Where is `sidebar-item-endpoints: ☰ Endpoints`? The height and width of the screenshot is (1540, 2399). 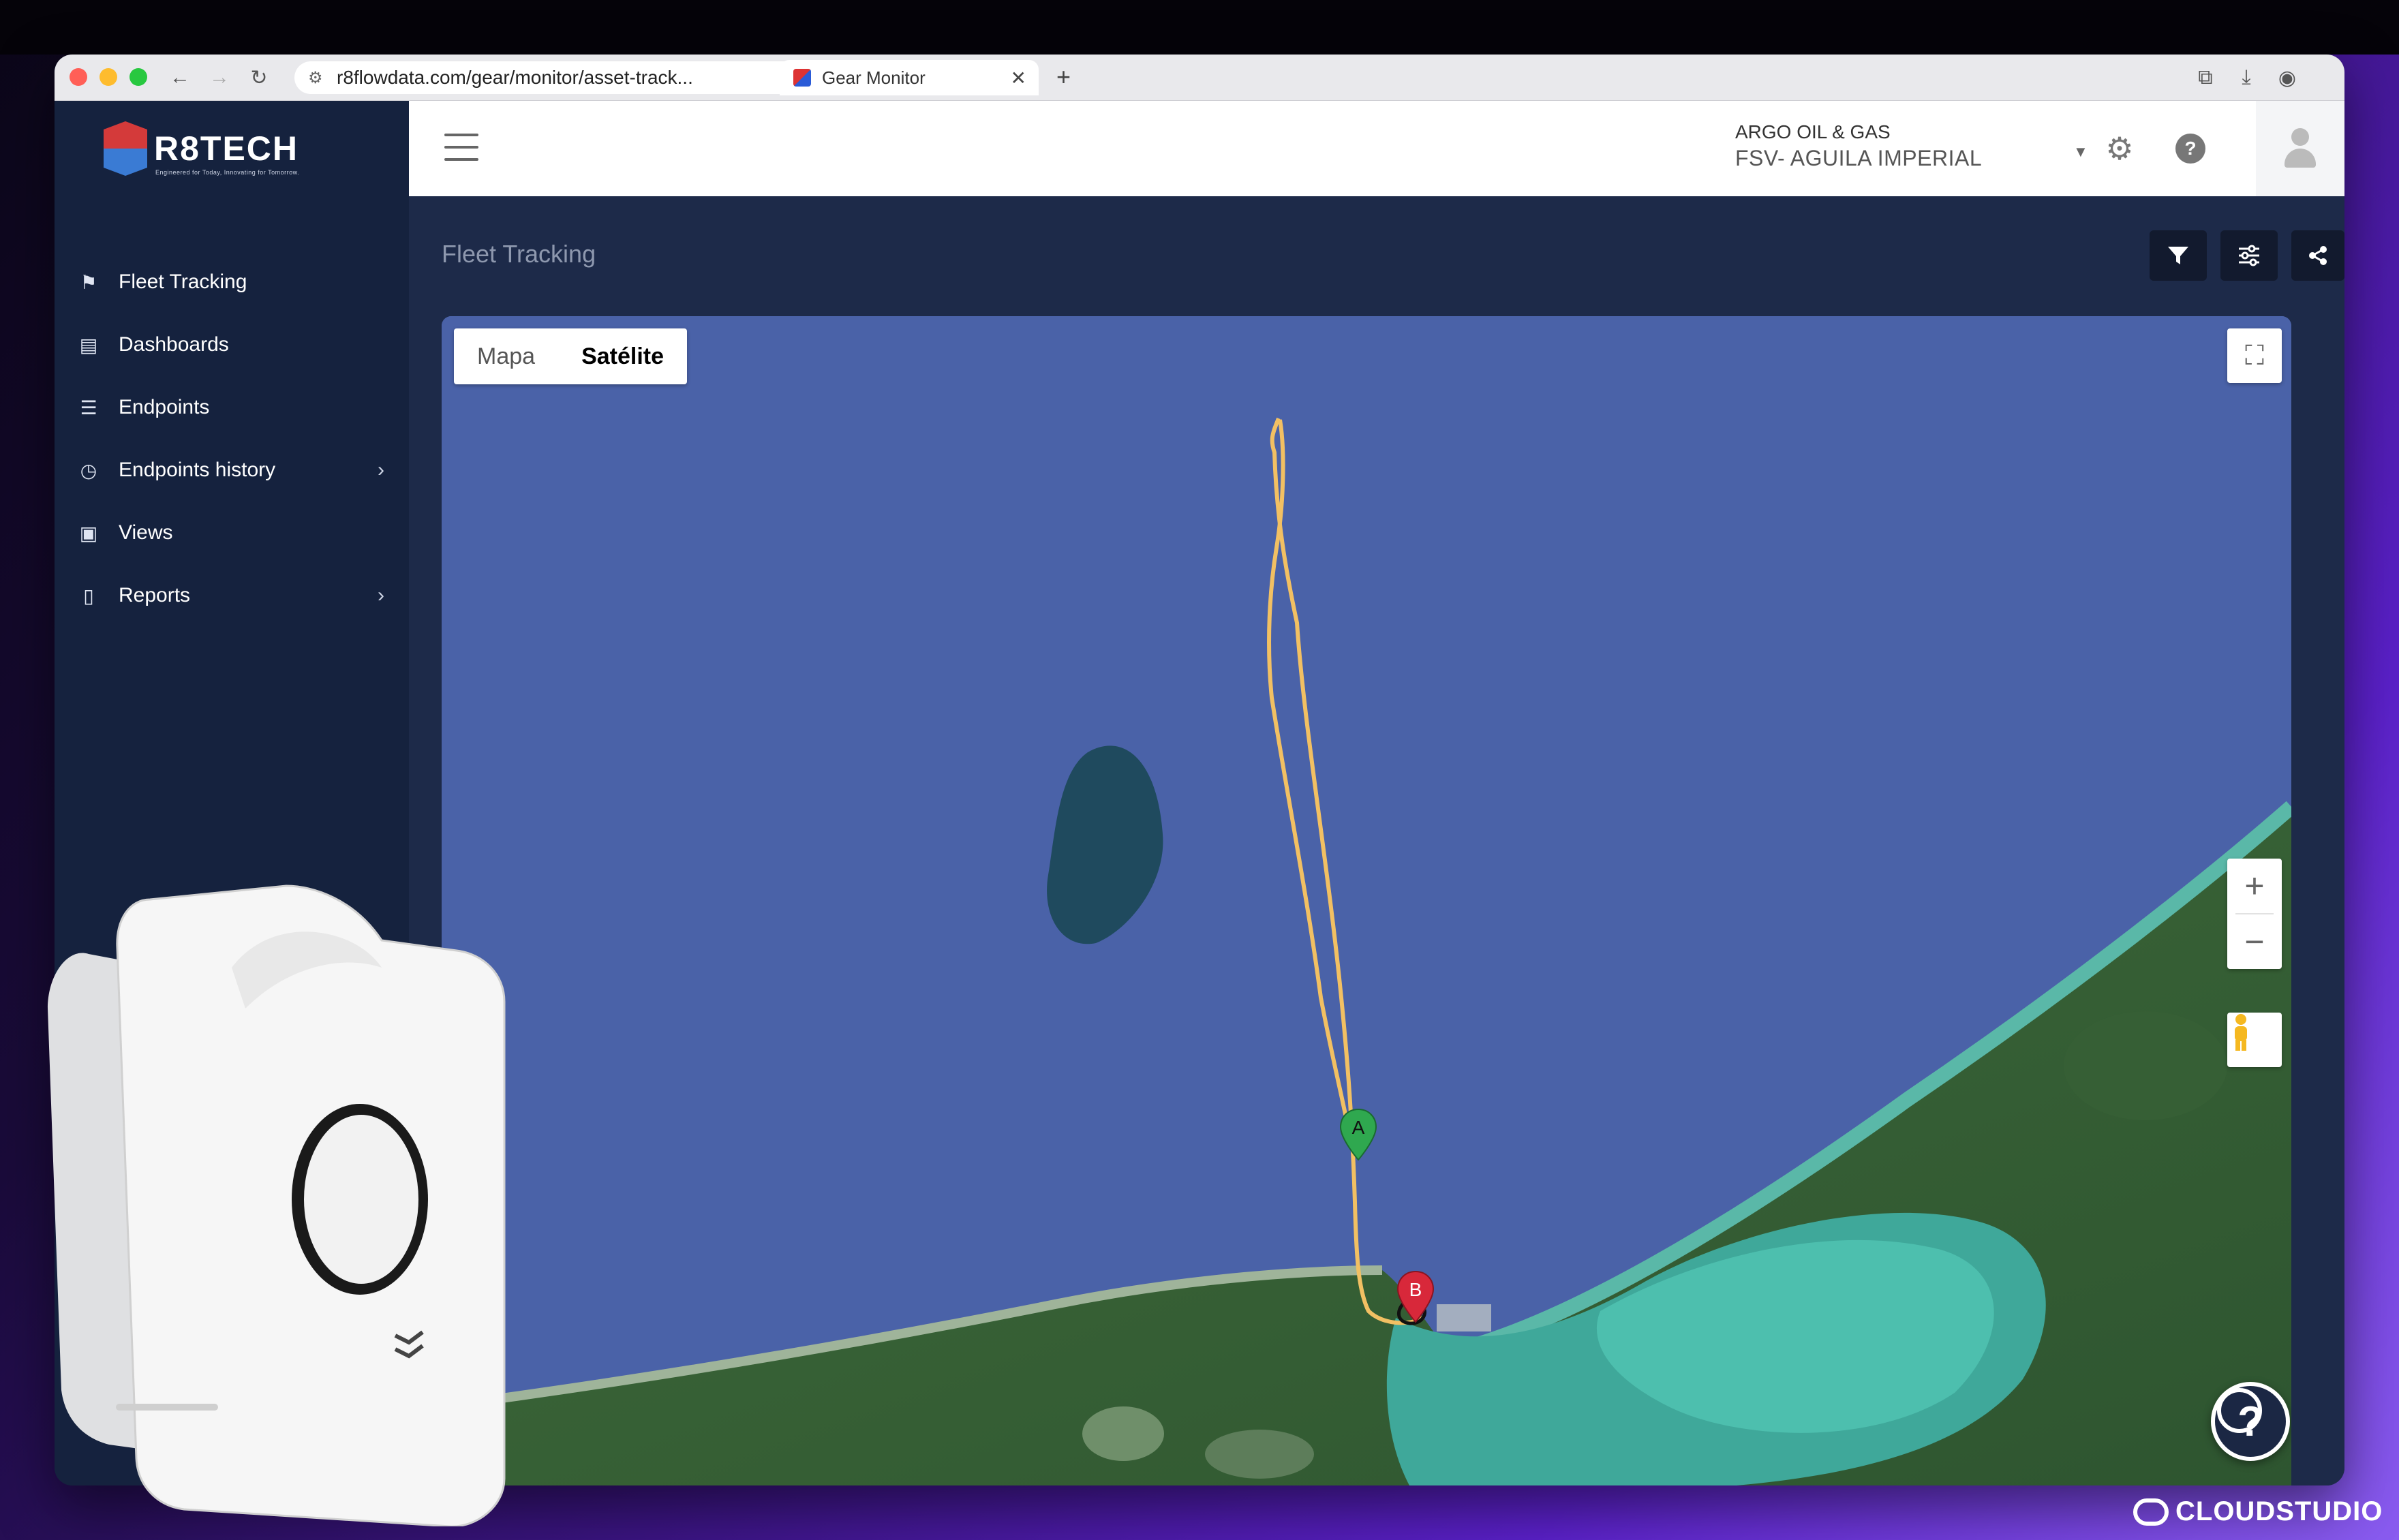 sidebar-item-endpoints: ☰ Endpoints is located at coordinates (232, 407).